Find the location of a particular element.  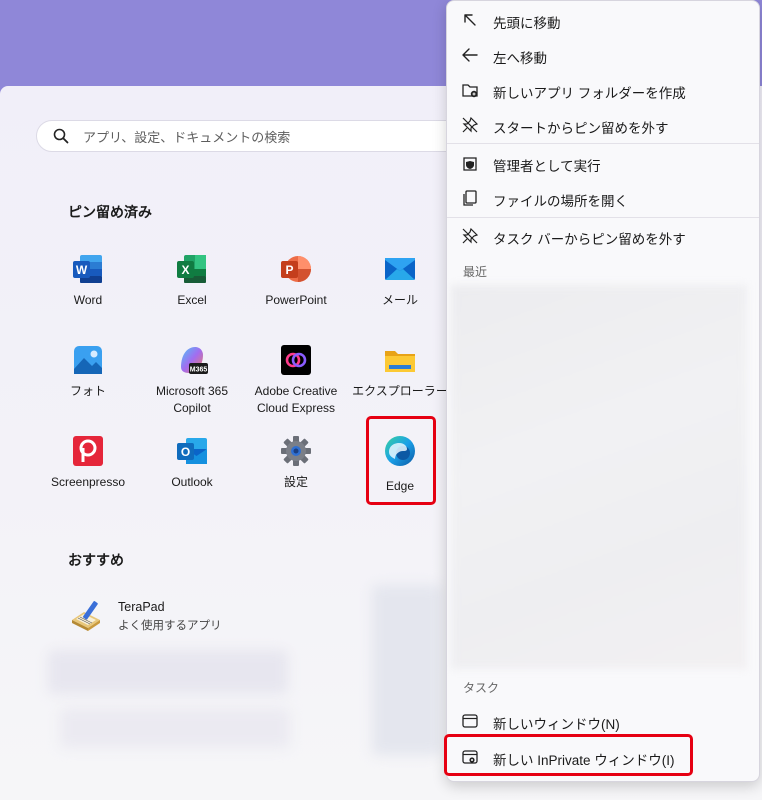

file-explorer-icon is located at coordinates (400, 361).